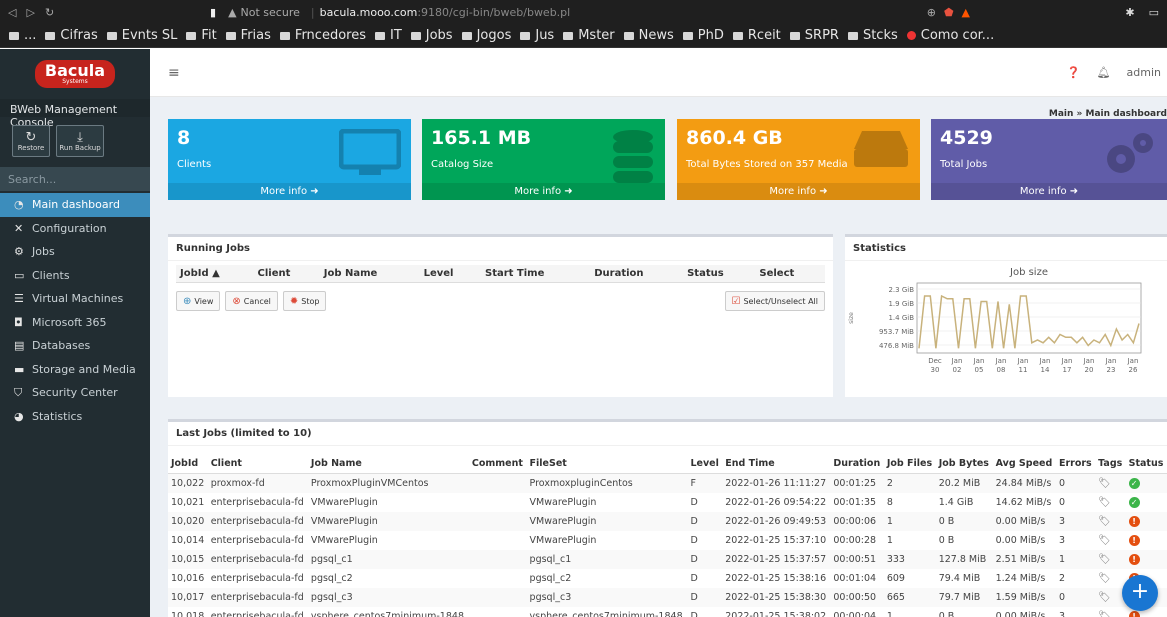 The width and height of the screenshot is (1167, 617). I want to click on run-backup-button: ⤓ Run Backup, so click(80, 141).